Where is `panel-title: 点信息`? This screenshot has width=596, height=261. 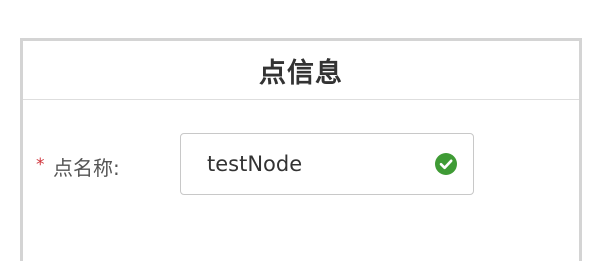
panel-title: 点信息 is located at coordinates (301, 73).